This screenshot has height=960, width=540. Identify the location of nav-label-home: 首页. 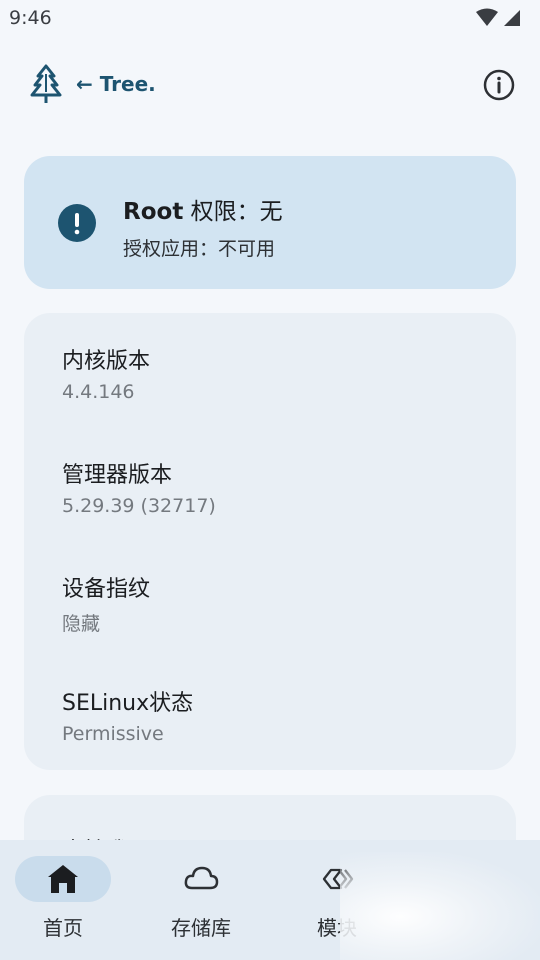
(63, 928).